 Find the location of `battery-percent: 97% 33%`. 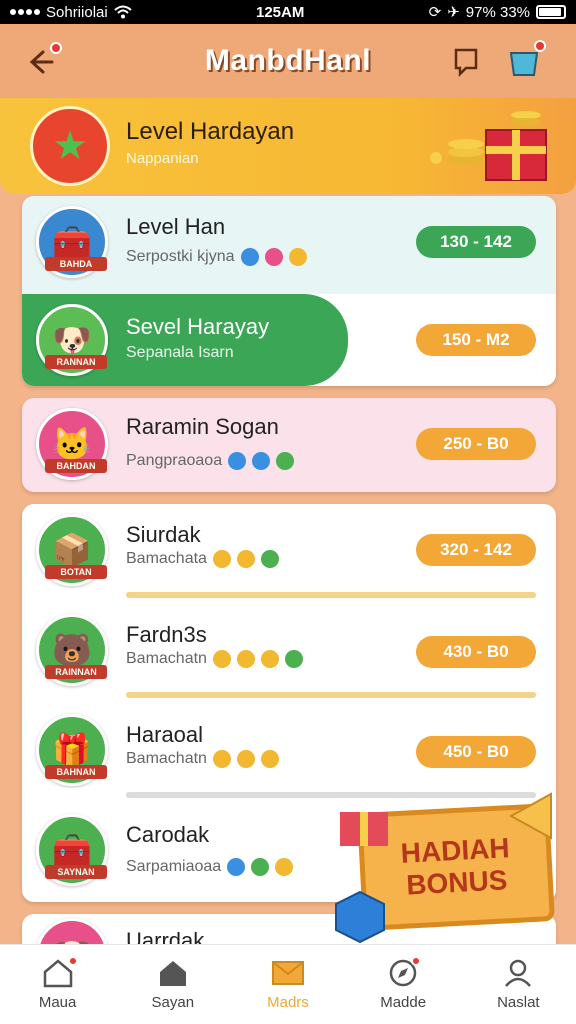

battery-percent: 97% 33% is located at coordinates (497, 12).